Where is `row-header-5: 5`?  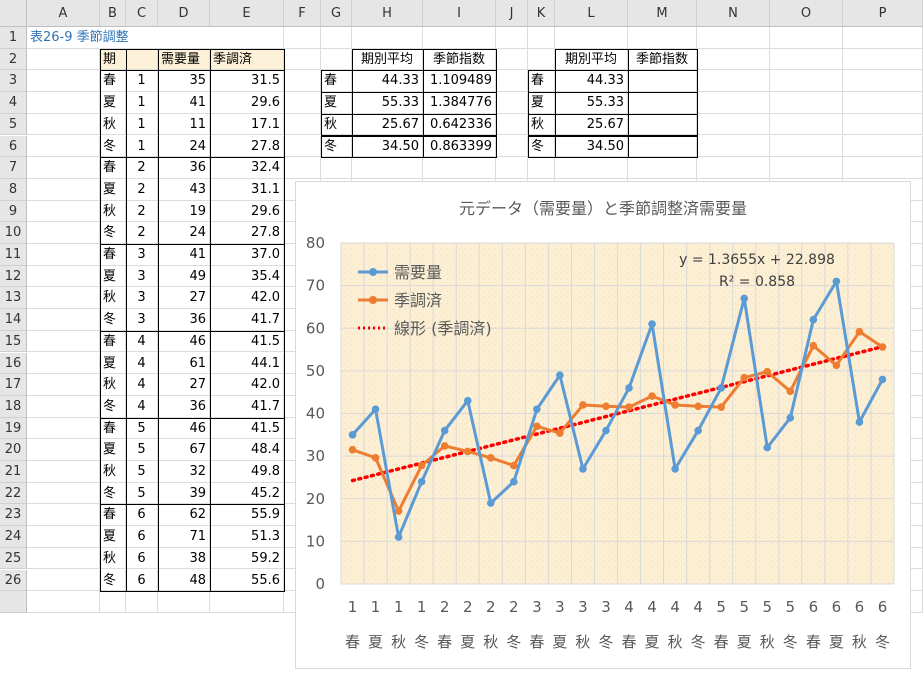
row-header-5: 5 is located at coordinates (13, 124).